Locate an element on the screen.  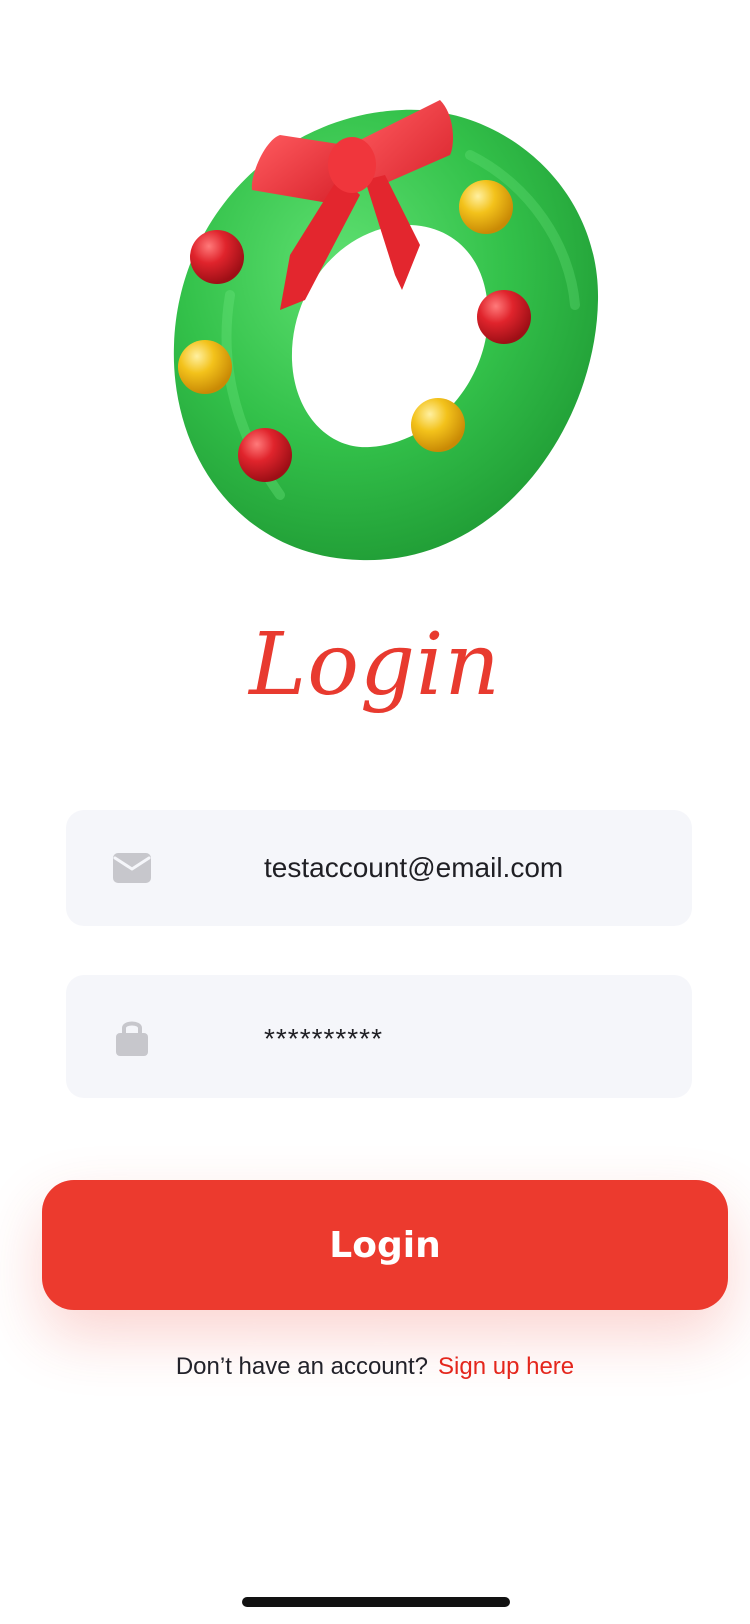
email-field is located at coordinates (379, 868).